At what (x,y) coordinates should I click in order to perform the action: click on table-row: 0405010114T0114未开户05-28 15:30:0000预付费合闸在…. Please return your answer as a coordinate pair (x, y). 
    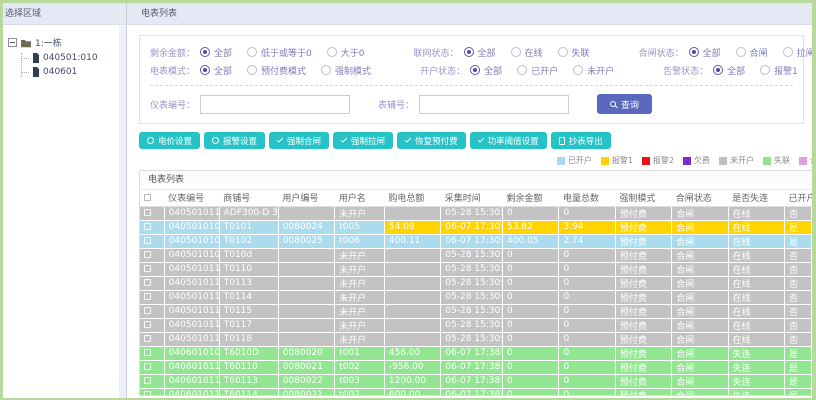
    Looking at the image, I should click on (476, 297).